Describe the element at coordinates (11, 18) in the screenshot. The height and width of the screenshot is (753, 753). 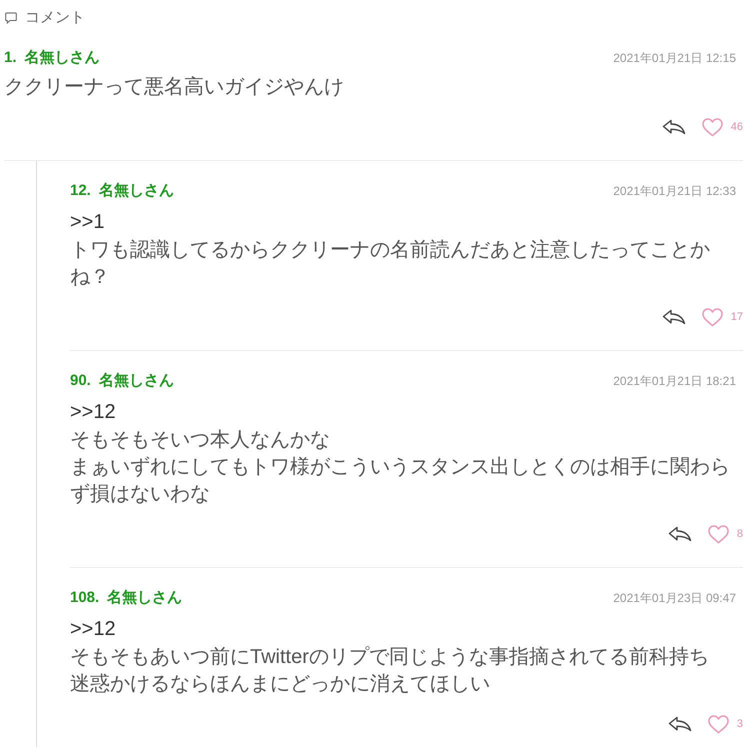
I see `speech-bubble-icon` at that location.